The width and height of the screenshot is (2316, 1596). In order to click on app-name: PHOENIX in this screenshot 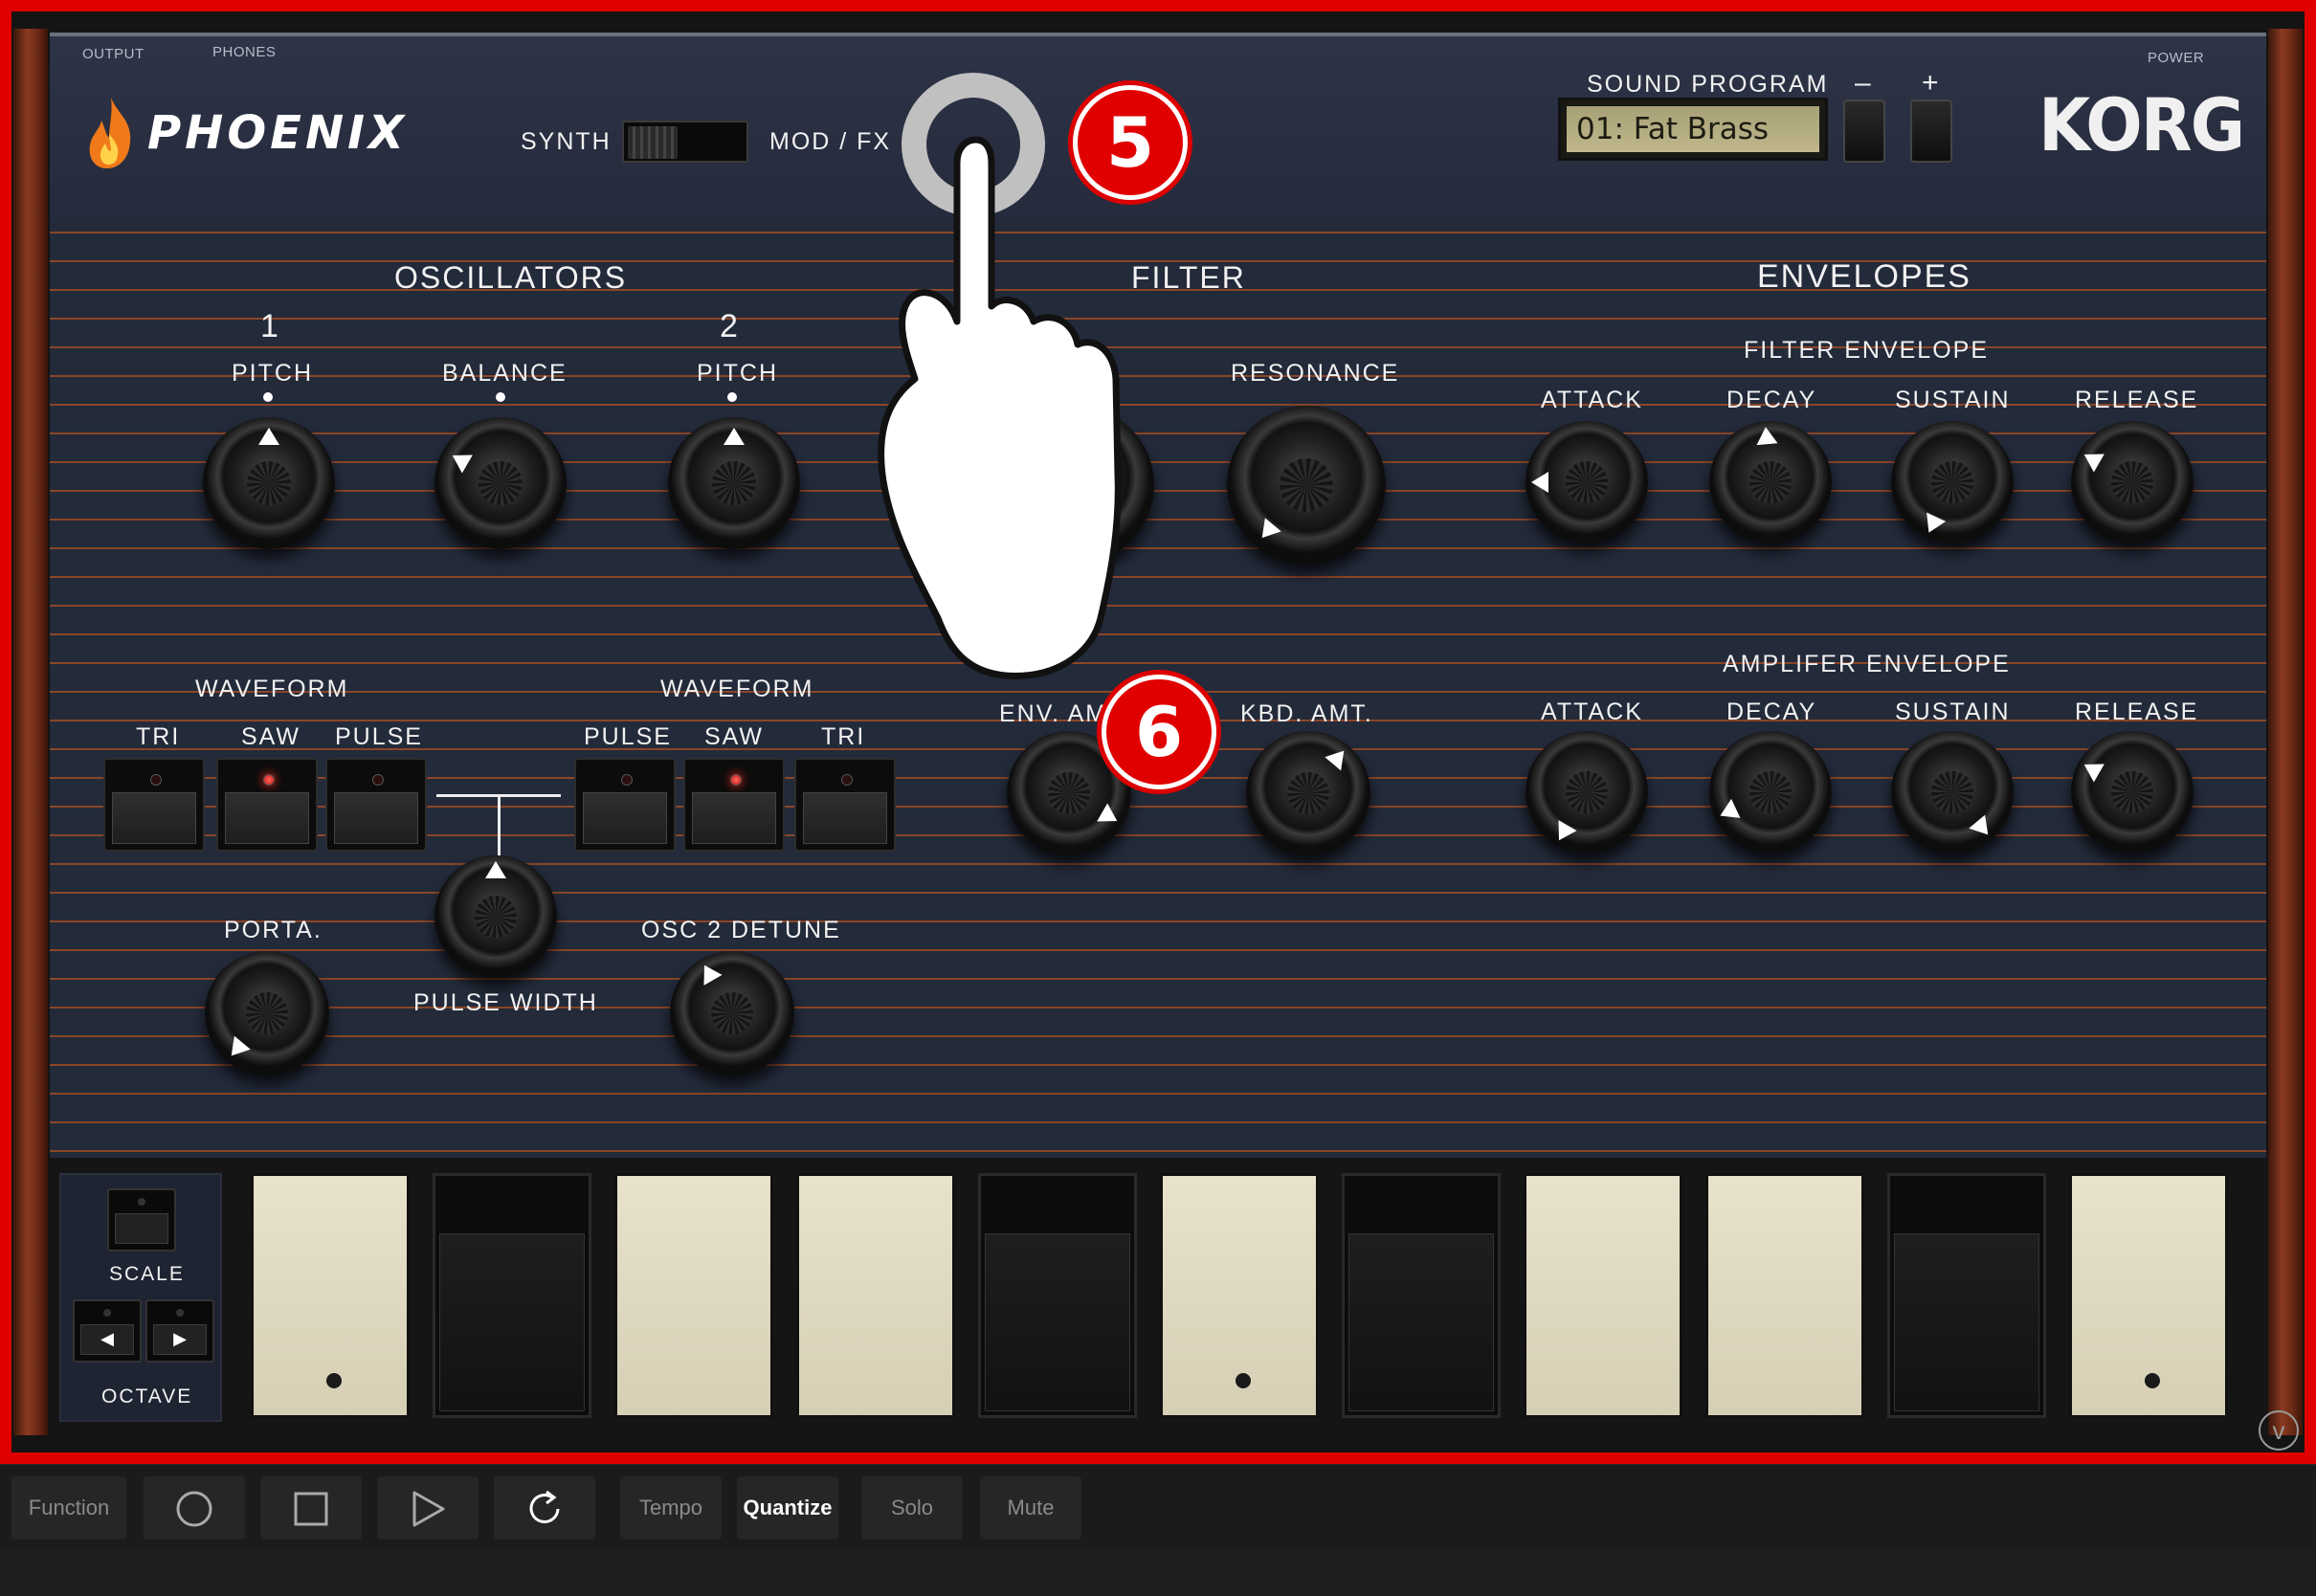, I will do `click(277, 133)`.